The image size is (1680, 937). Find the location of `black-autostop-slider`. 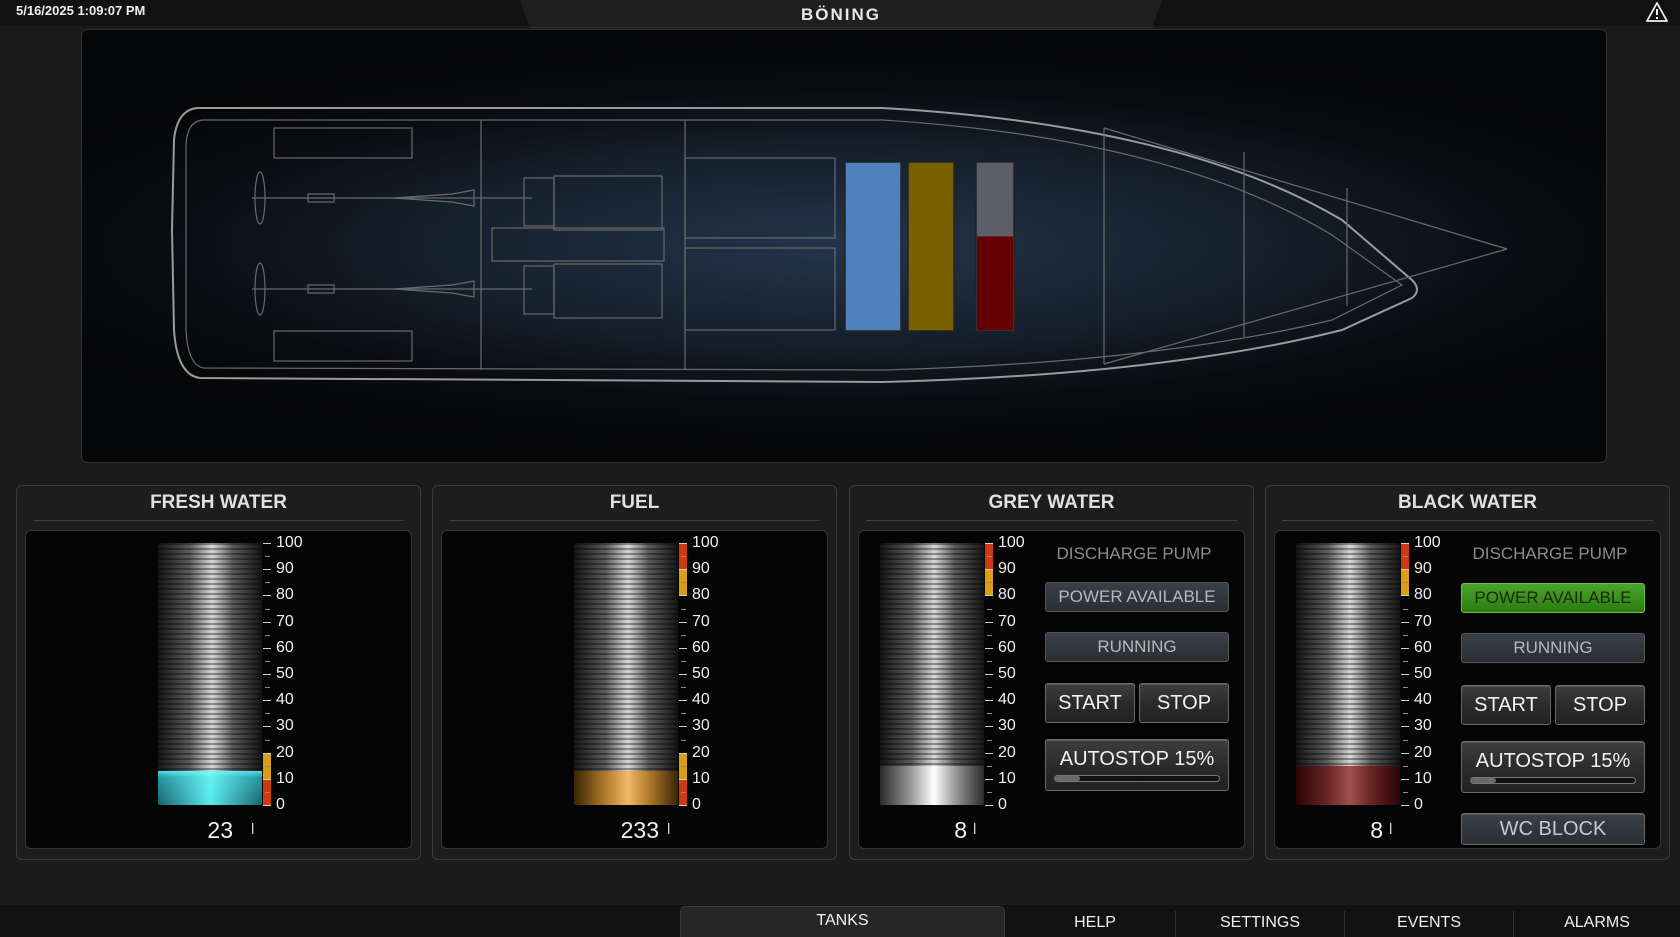

black-autostop-slider is located at coordinates (1553, 780).